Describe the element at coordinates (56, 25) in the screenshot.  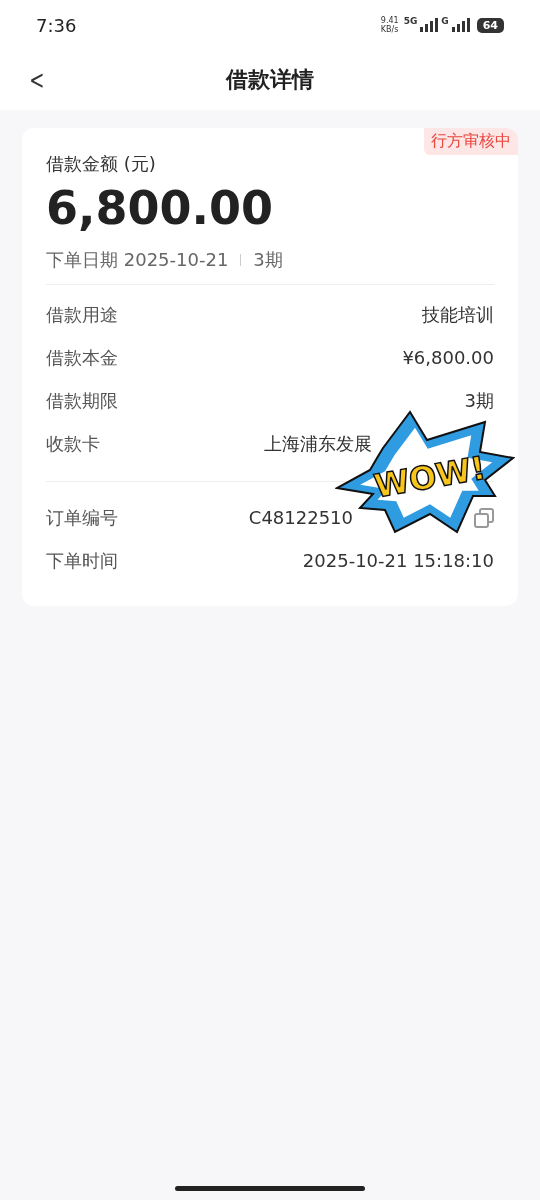
I see `status-time: 7:36` at that location.